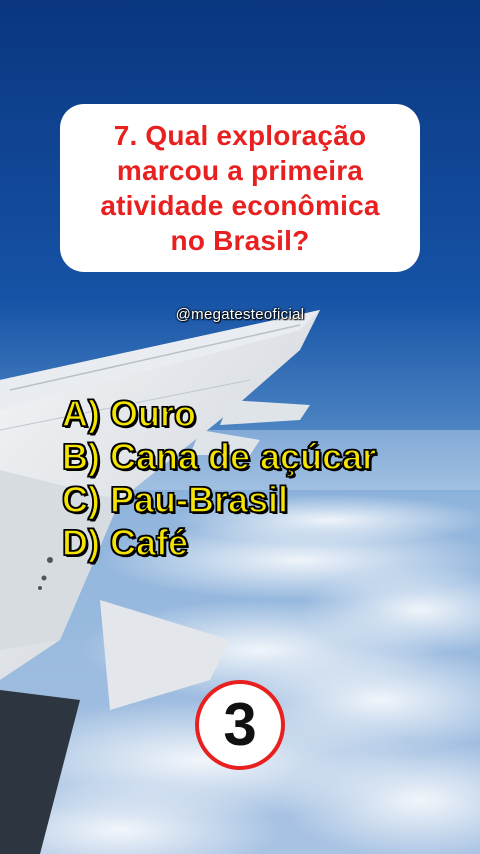 The height and width of the screenshot is (854, 480). I want to click on question-line: marcou a primeira, so click(240, 170).